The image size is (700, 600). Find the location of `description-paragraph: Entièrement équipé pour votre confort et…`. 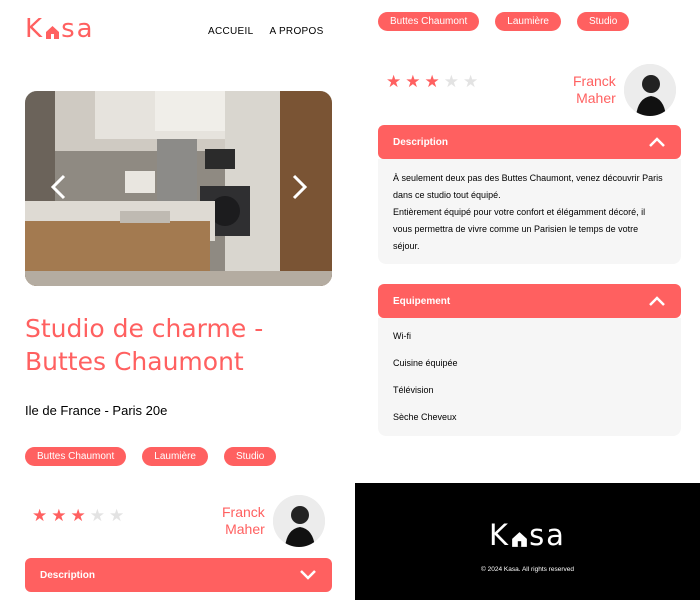

description-paragraph: Entièrement équipé pour votre confort et… is located at coordinates (519, 229).